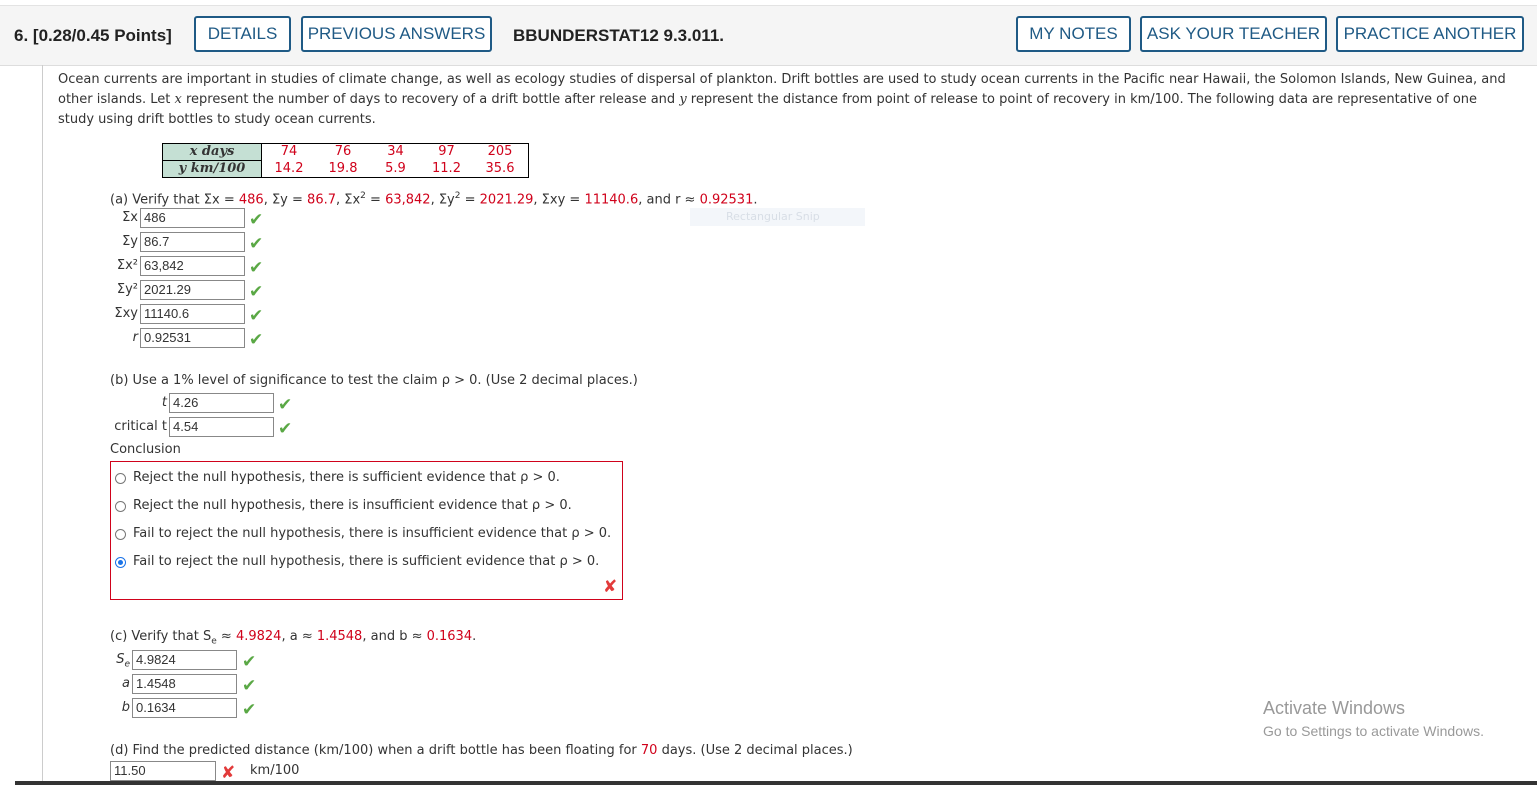 Image resolution: width=1537 pixels, height=785 pixels. What do you see at coordinates (275, 770) in the screenshot?
I see `unit-label: km/100` at bounding box center [275, 770].